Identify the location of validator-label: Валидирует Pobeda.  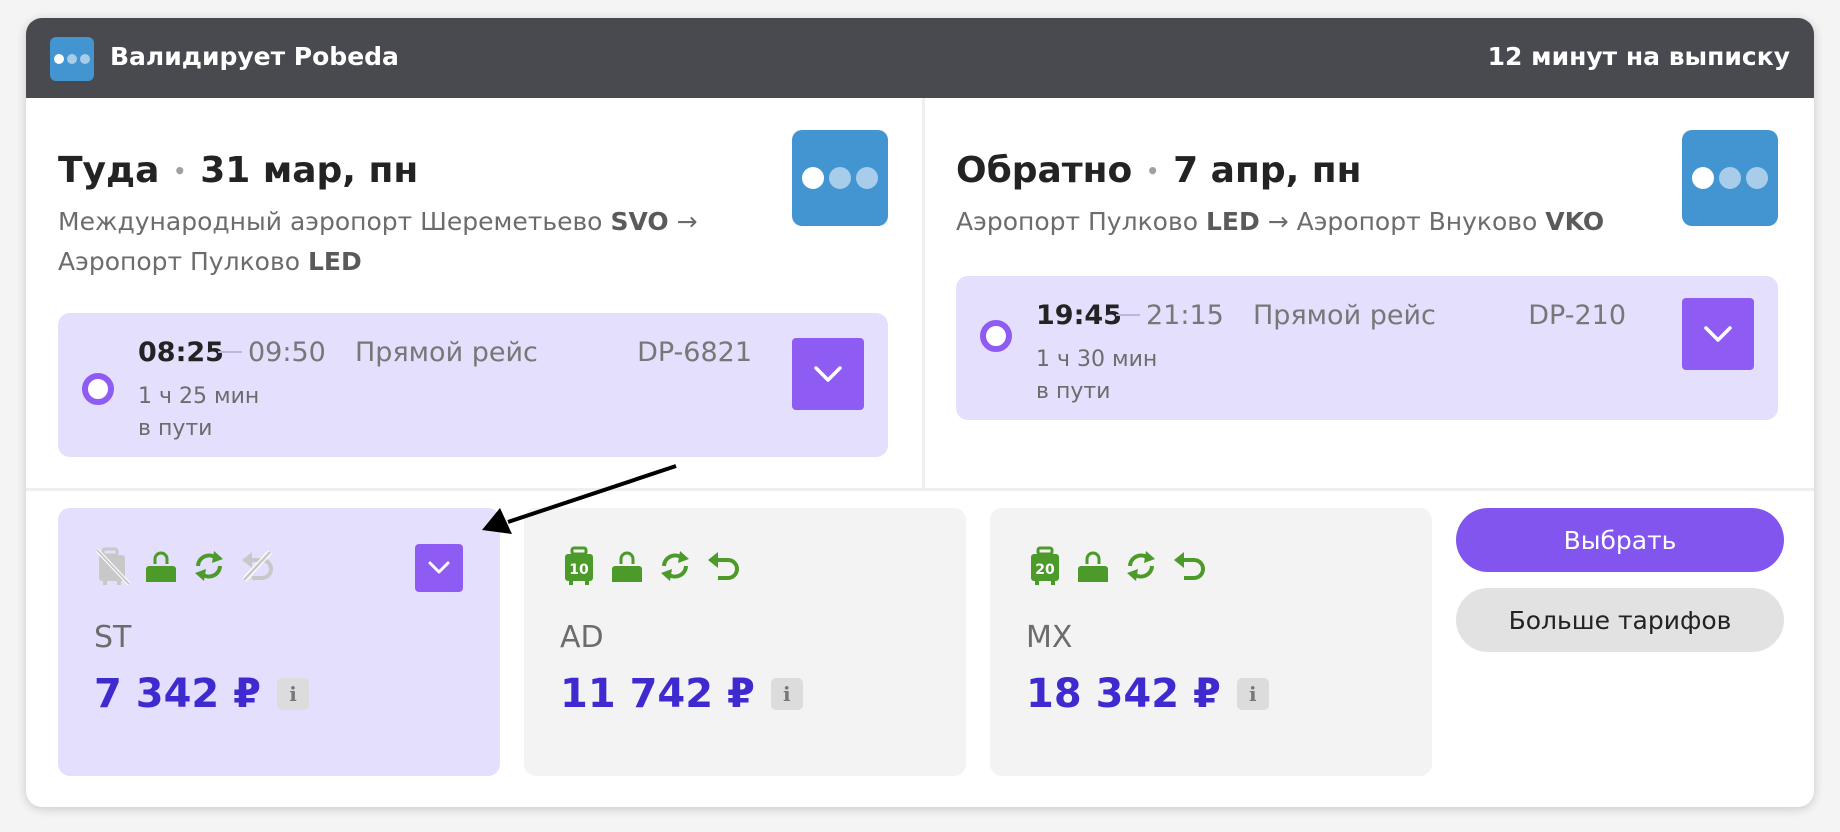
(254, 56).